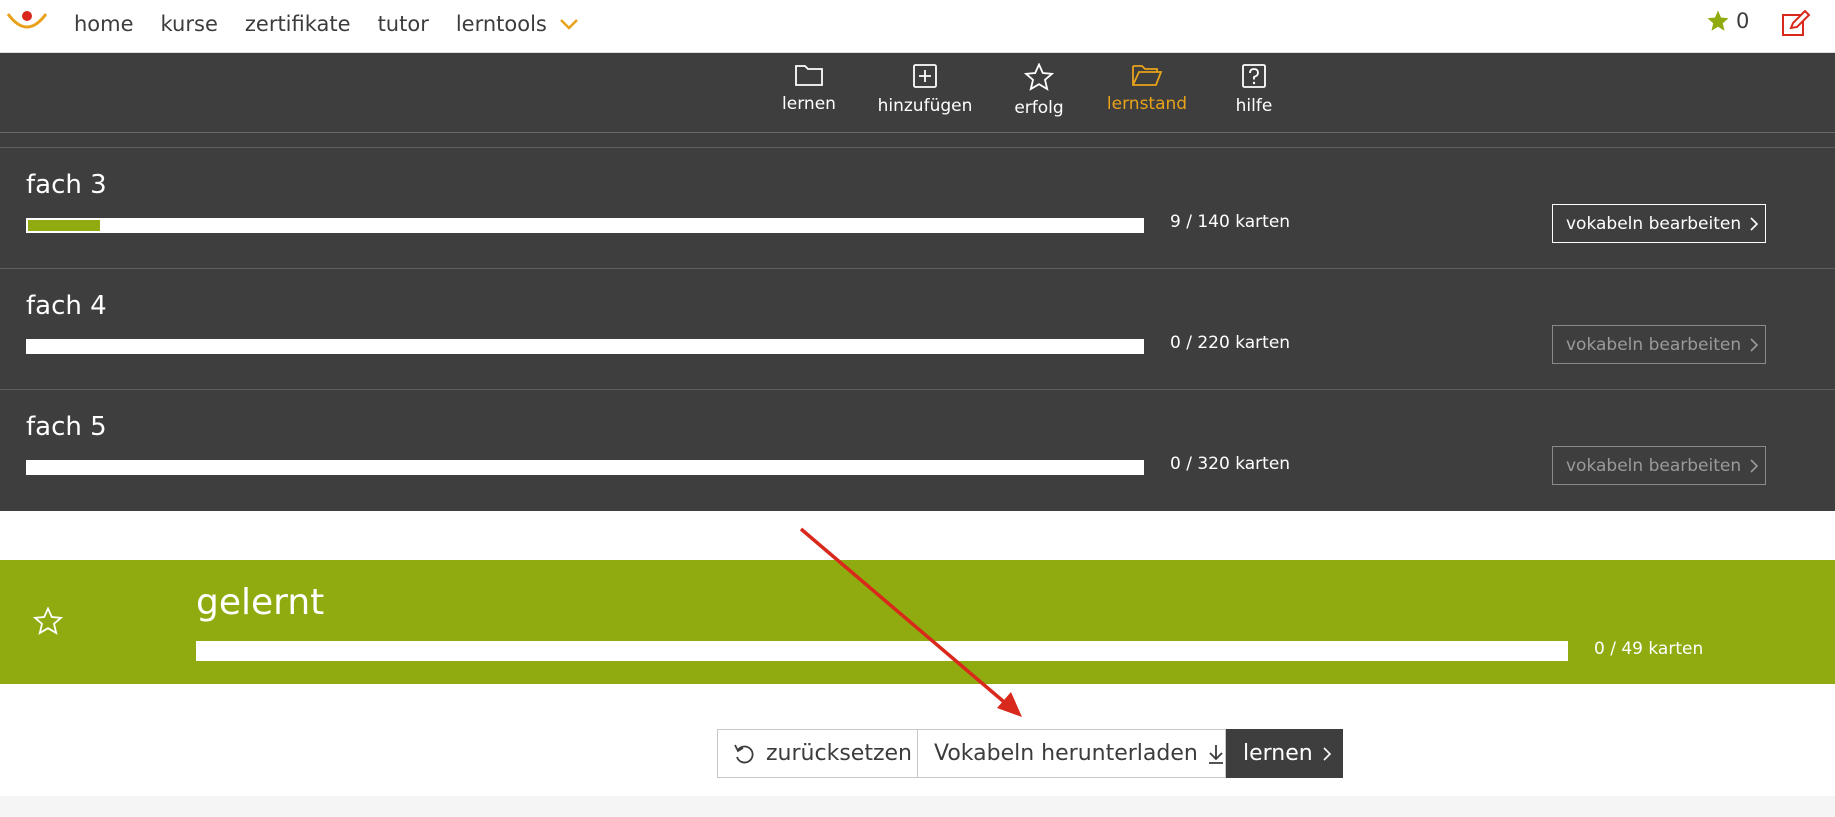  I want to click on reset-button-label: zurücksetzen, so click(839, 753).